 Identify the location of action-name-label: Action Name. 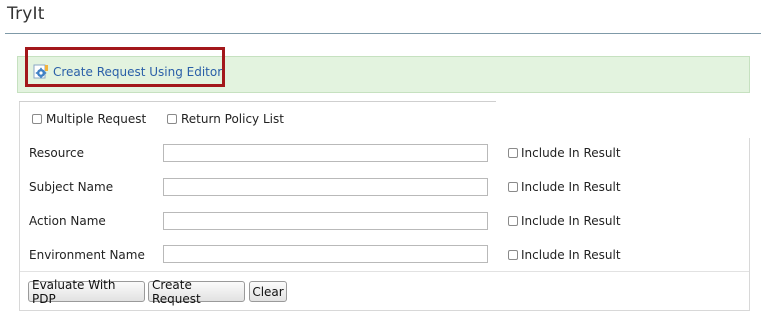
(67, 221).